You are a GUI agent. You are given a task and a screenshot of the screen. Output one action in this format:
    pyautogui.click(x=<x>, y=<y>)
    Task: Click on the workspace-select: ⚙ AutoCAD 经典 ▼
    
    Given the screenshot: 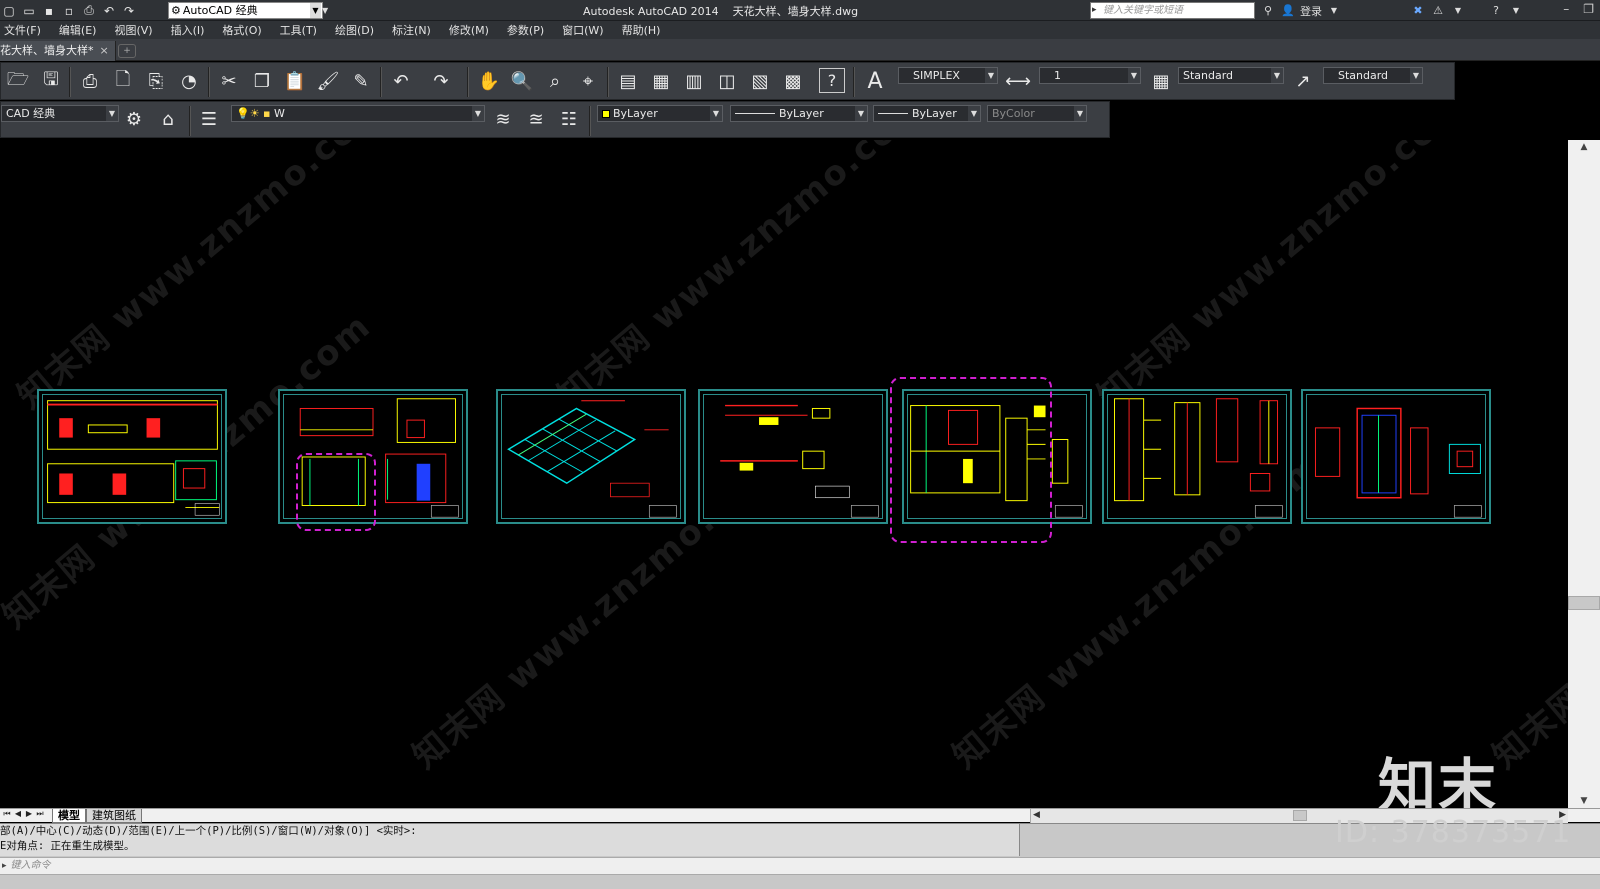 What is the action you would take?
    pyautogui.click(x=245, y=10)
    